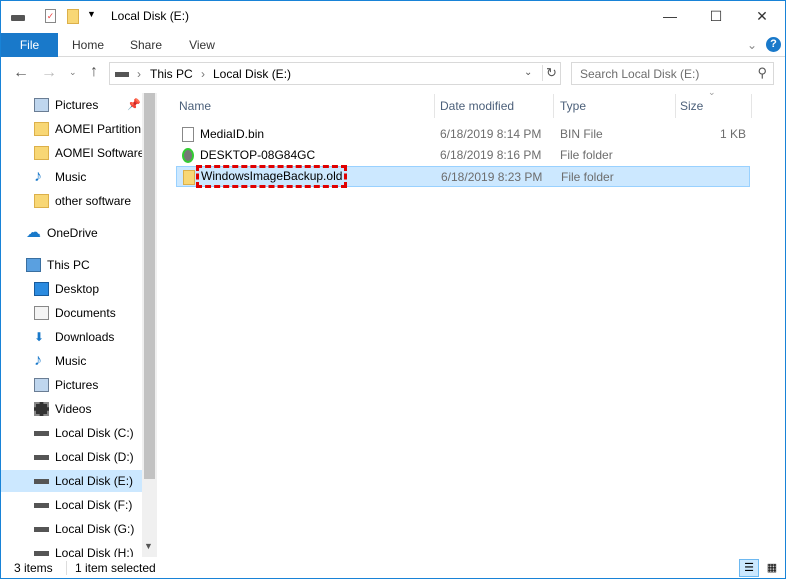 This screenshot has width=786, height=579. Describe the element at coordinates (68, 265) in the screenshot. I see `nav-item-label: This PC` at that location.